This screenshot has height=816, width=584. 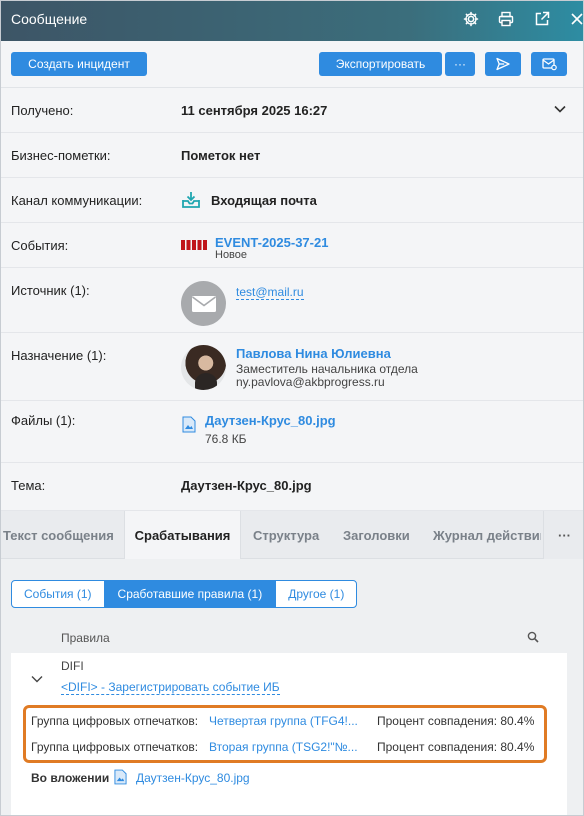 I want to click on received-label: Получено:, so click(x=42, y=110).